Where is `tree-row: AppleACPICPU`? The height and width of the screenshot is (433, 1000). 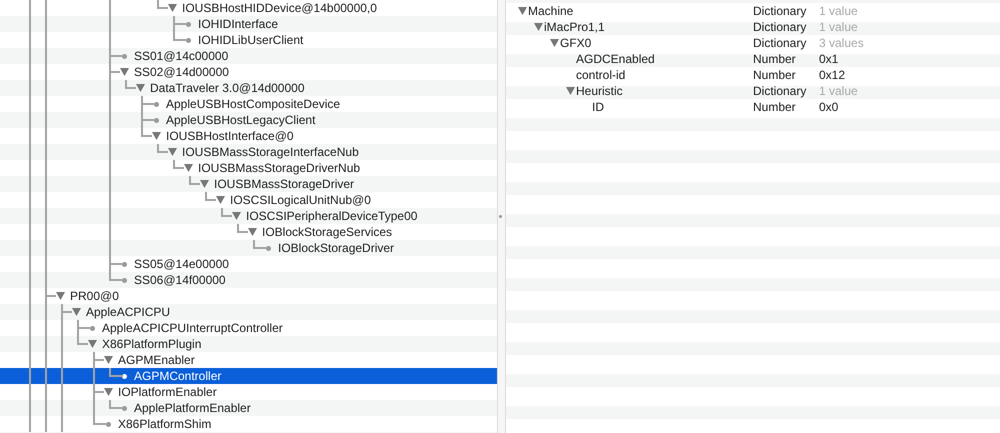
tree-row: AppleACPICPU is located at coordinates (248, 312).